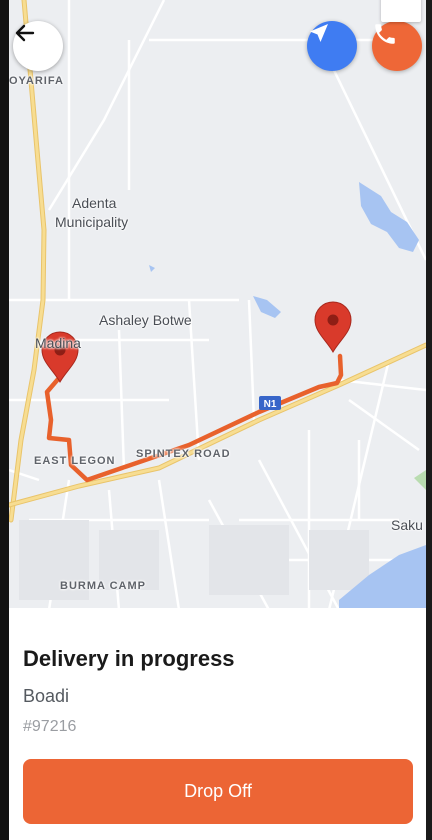  Describe the element at coordinates (145, 320) in the screenshot. I see `label-ashaley-botwe: Ashaley Botwe` at that location.